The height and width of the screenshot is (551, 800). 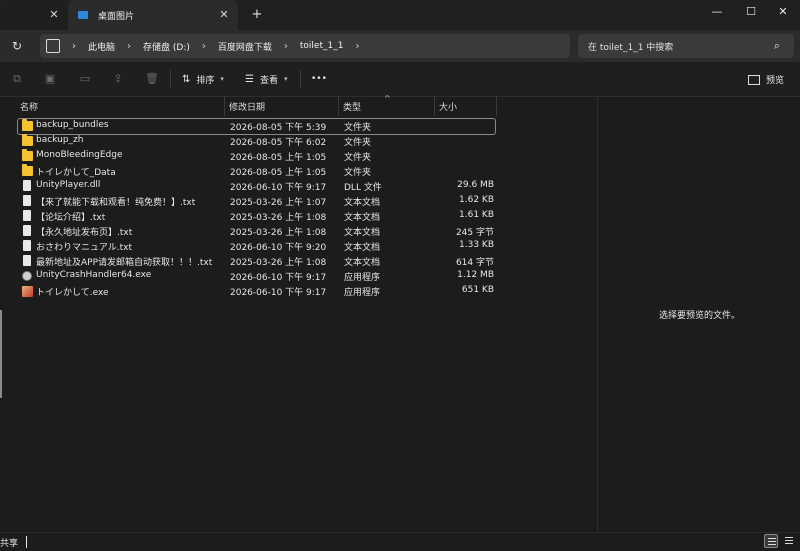 I want to click on column-header-type: 类型, so click(x=352, y=106).